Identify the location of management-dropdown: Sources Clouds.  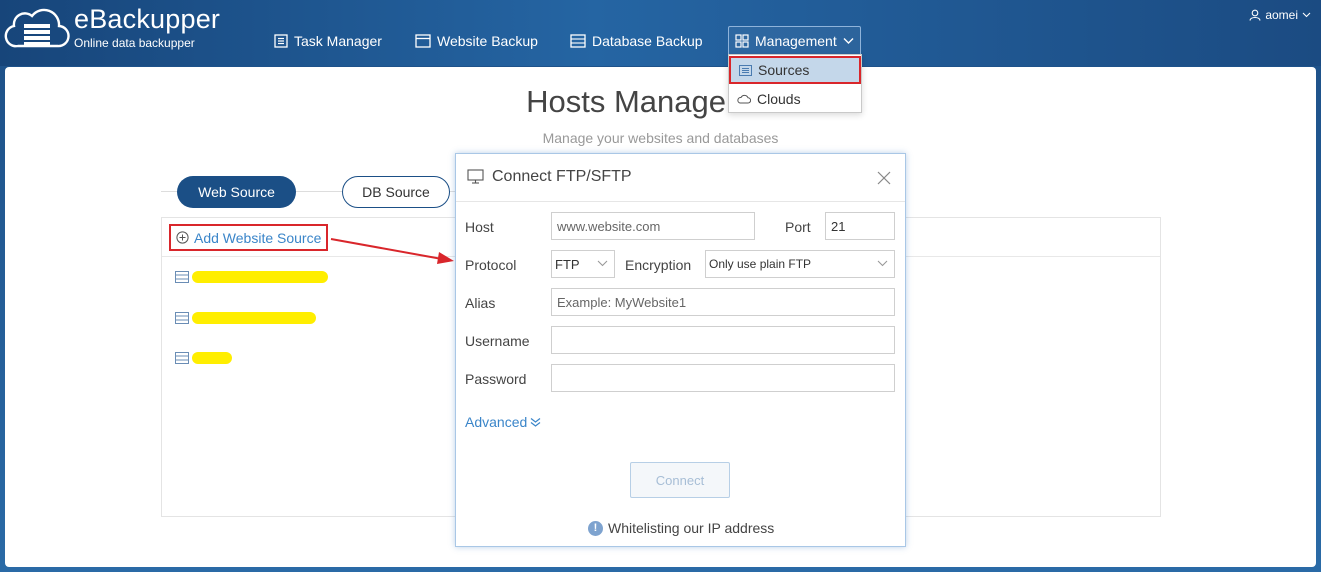
(795, 83).